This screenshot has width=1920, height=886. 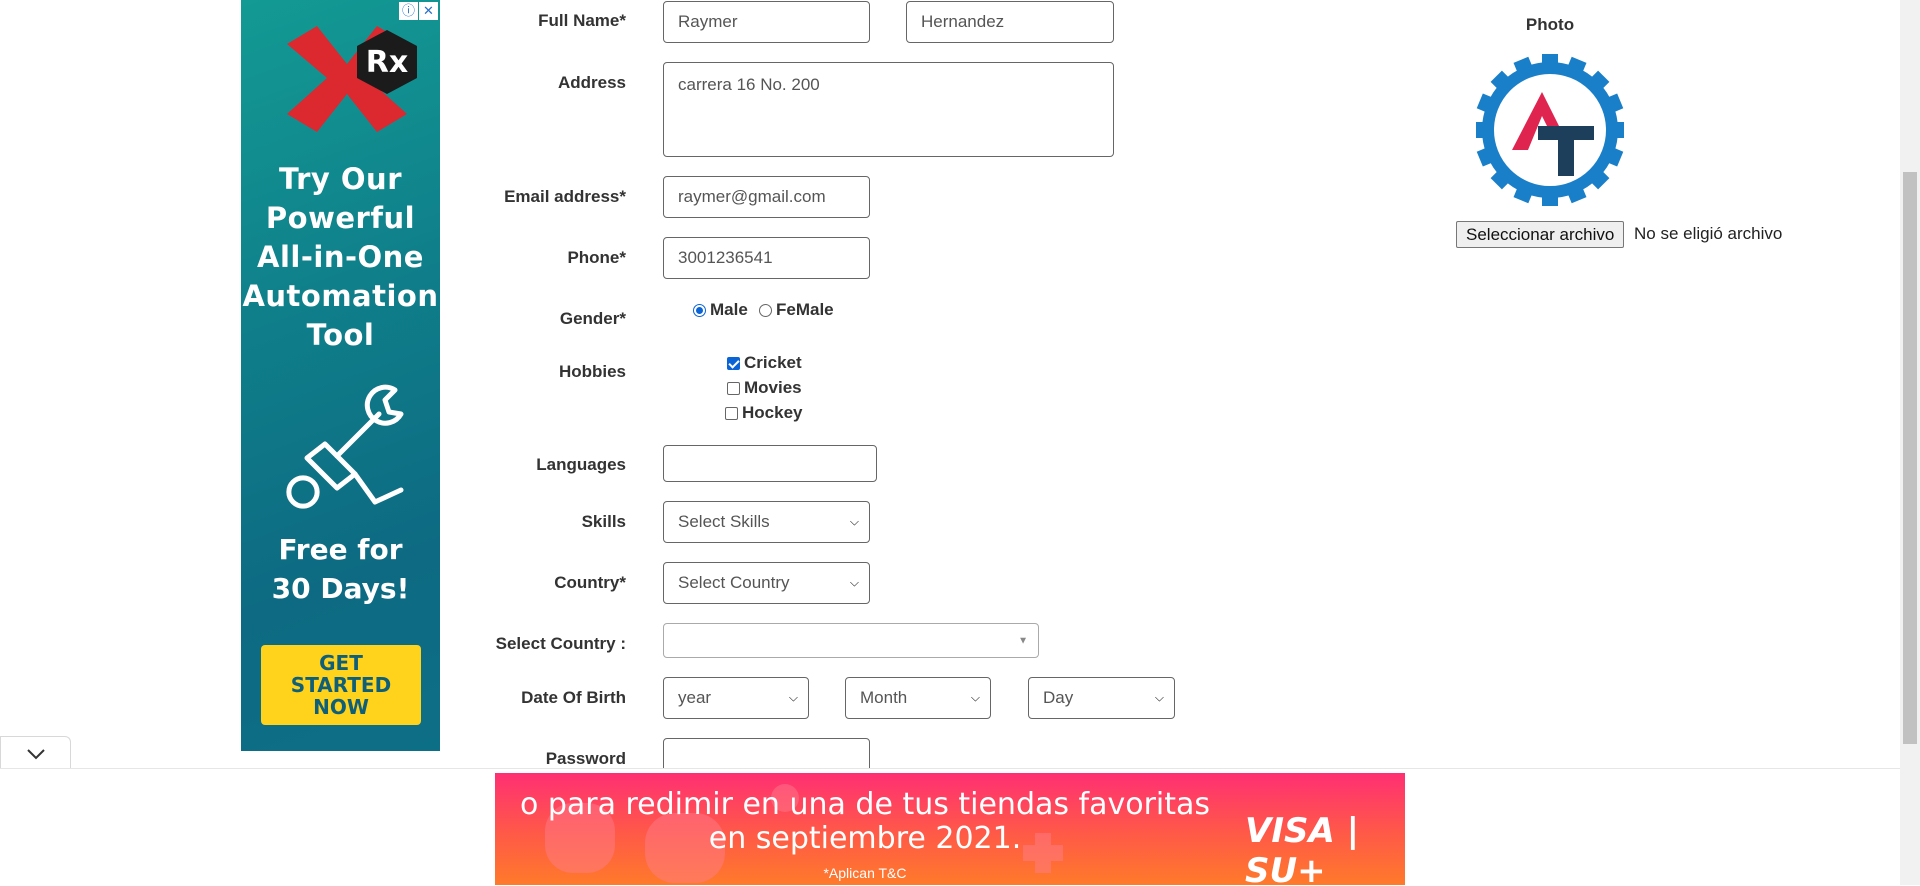 What do you see at coordinates (766, 22) in the screenshot?
I see `first-name-input: Raymer` at bounding box center [766, 22].